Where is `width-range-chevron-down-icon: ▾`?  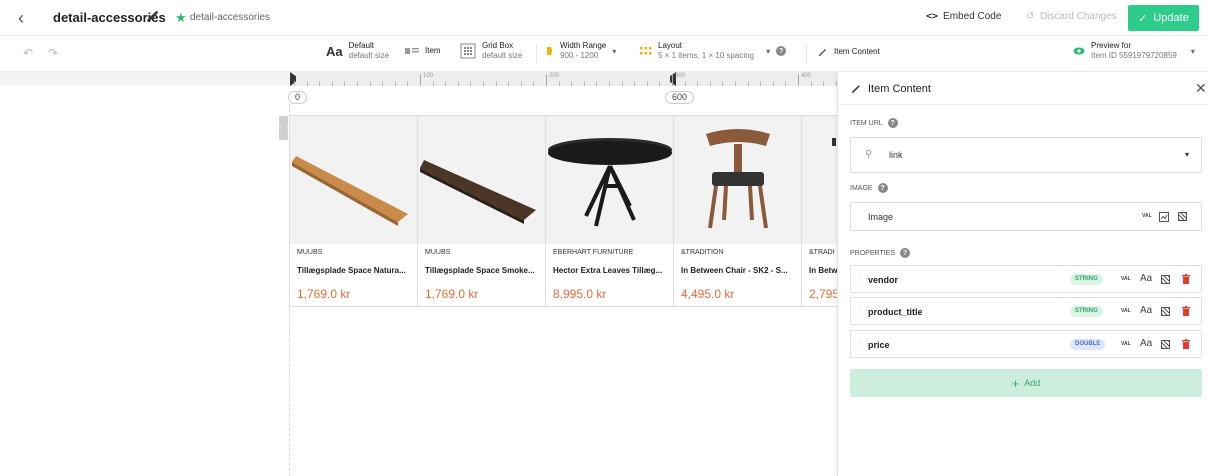 width-range-chevron-down-icon: ▾ is located at coordinates (614, 51).